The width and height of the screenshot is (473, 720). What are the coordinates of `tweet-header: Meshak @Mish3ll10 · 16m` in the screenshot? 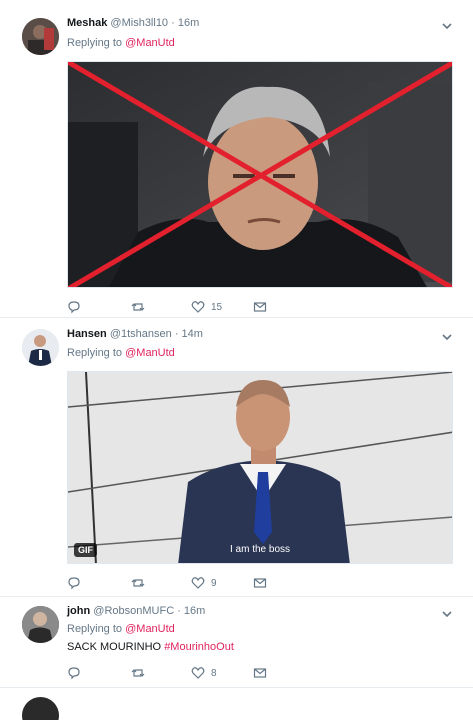 It's located at (133, 23).